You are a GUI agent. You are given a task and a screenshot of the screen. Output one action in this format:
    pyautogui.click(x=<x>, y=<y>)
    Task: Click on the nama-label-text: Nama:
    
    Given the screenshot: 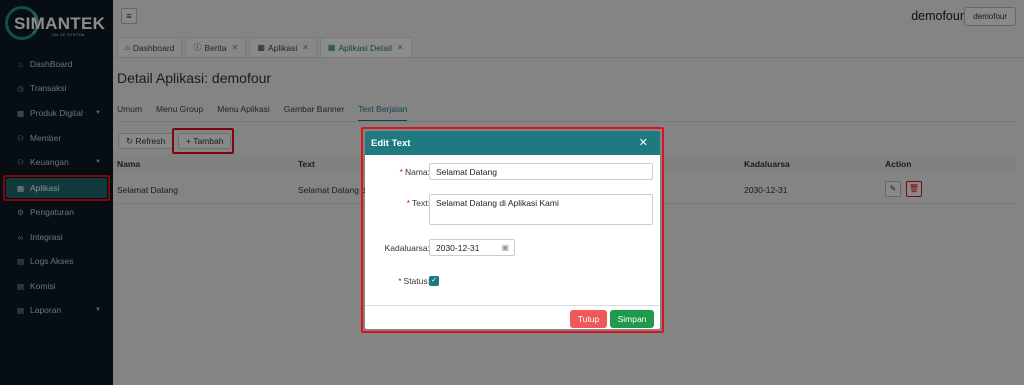 What is the action you would take?
    pyautogui.click(x=417, y=172)
    